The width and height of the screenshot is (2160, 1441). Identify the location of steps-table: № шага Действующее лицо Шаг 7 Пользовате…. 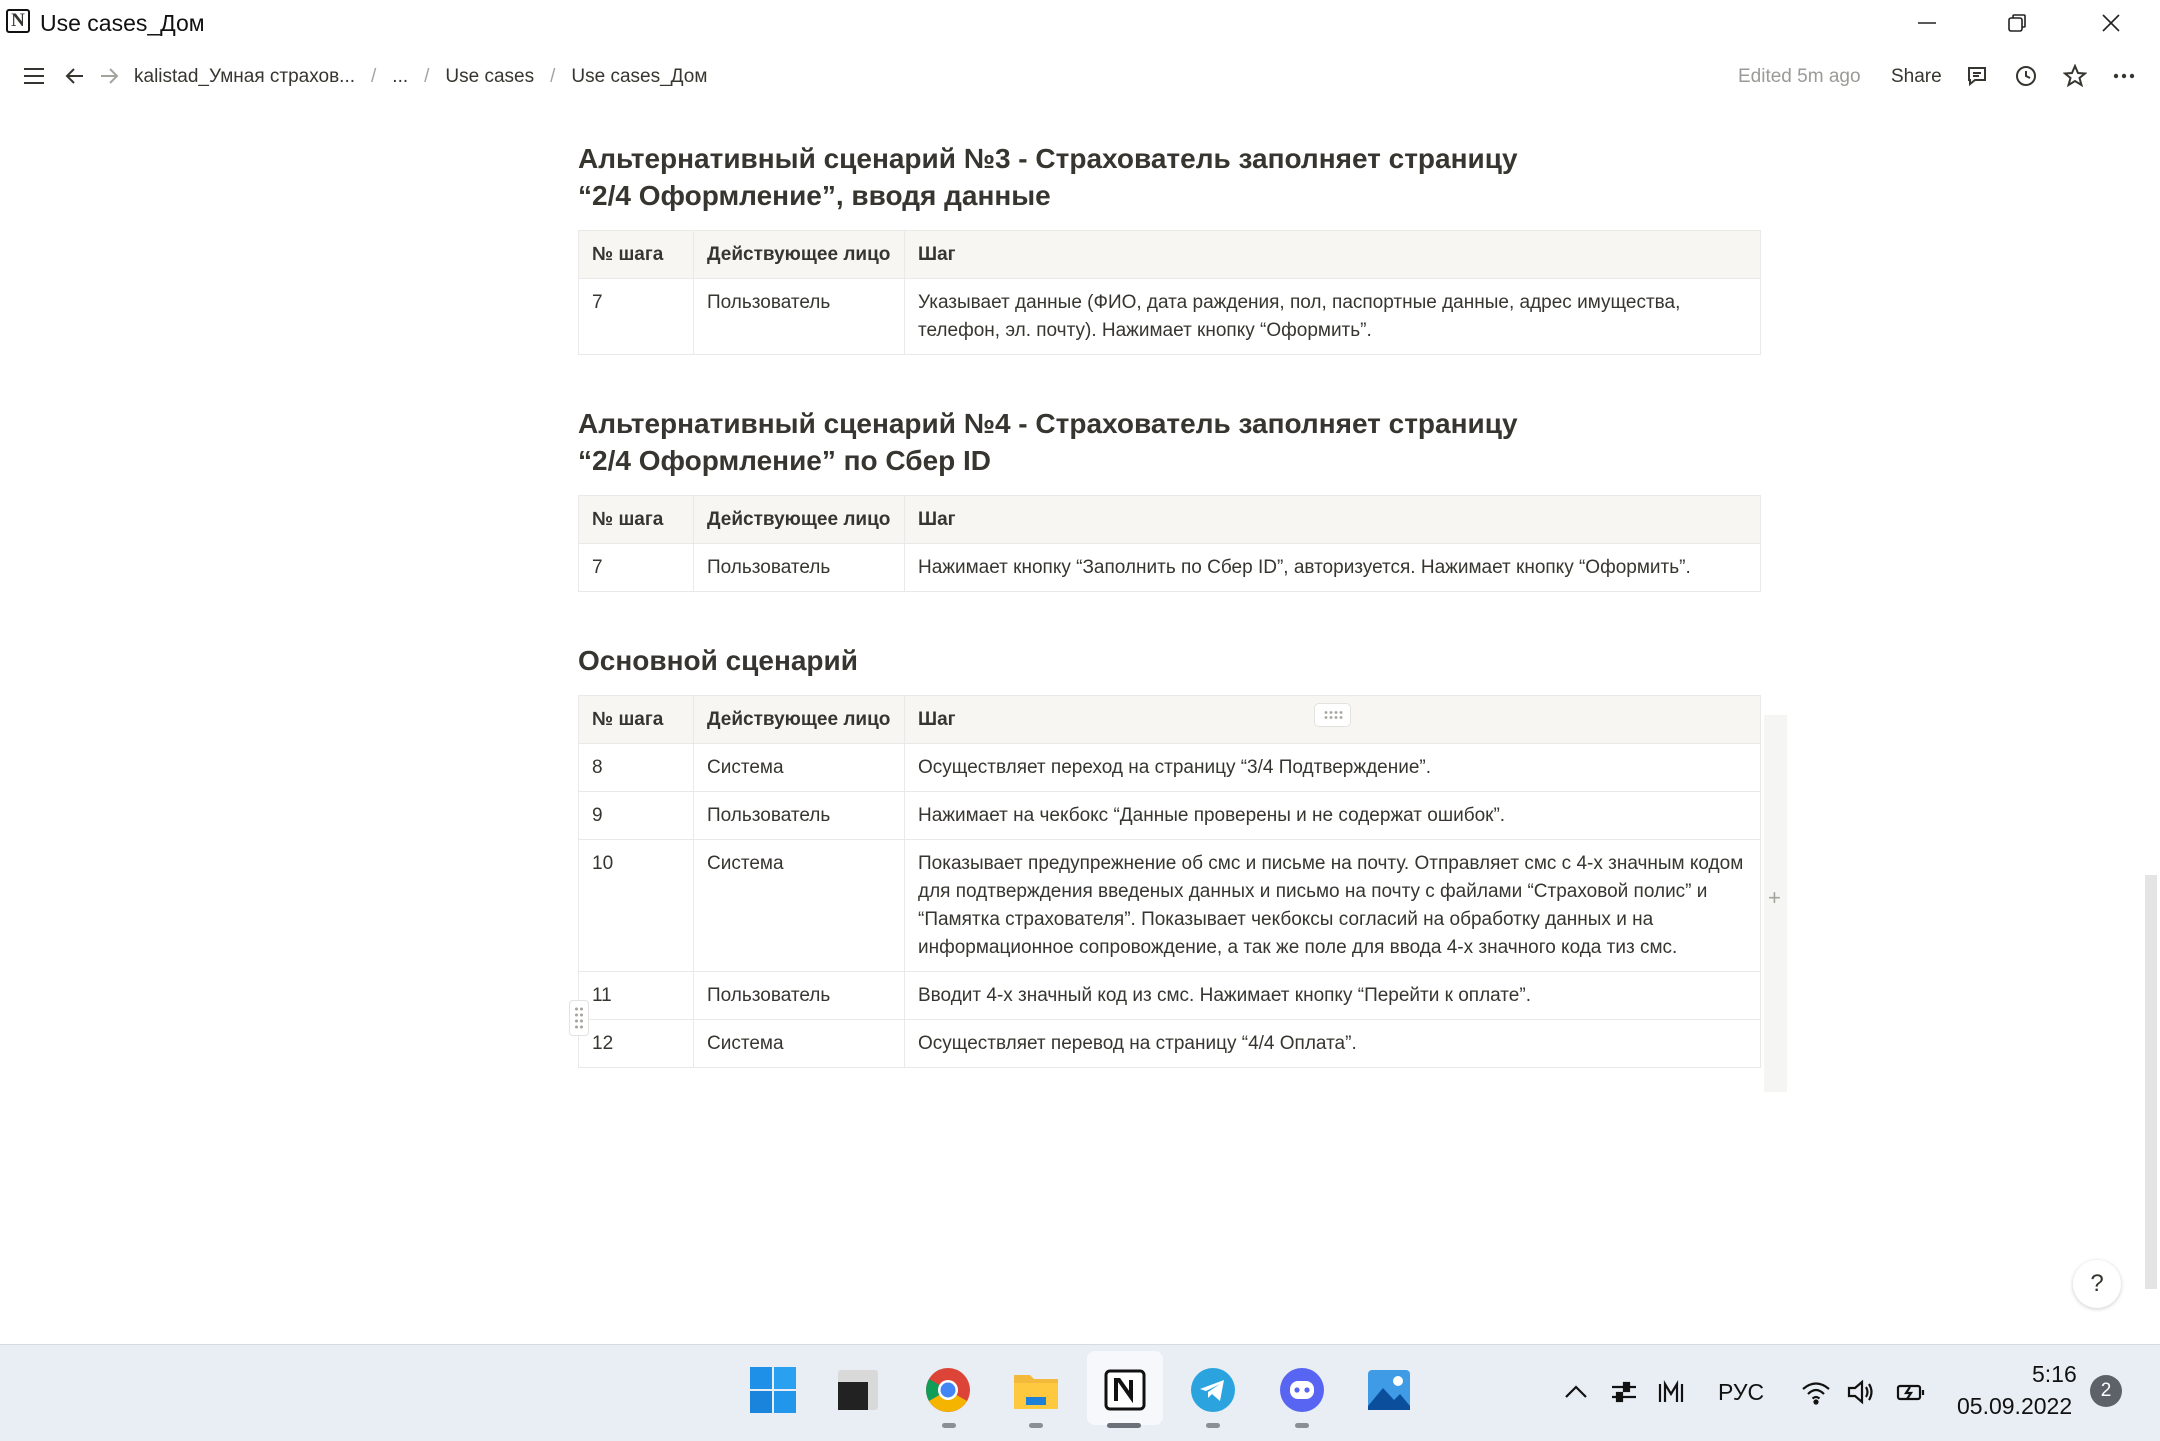
(1169, 292).